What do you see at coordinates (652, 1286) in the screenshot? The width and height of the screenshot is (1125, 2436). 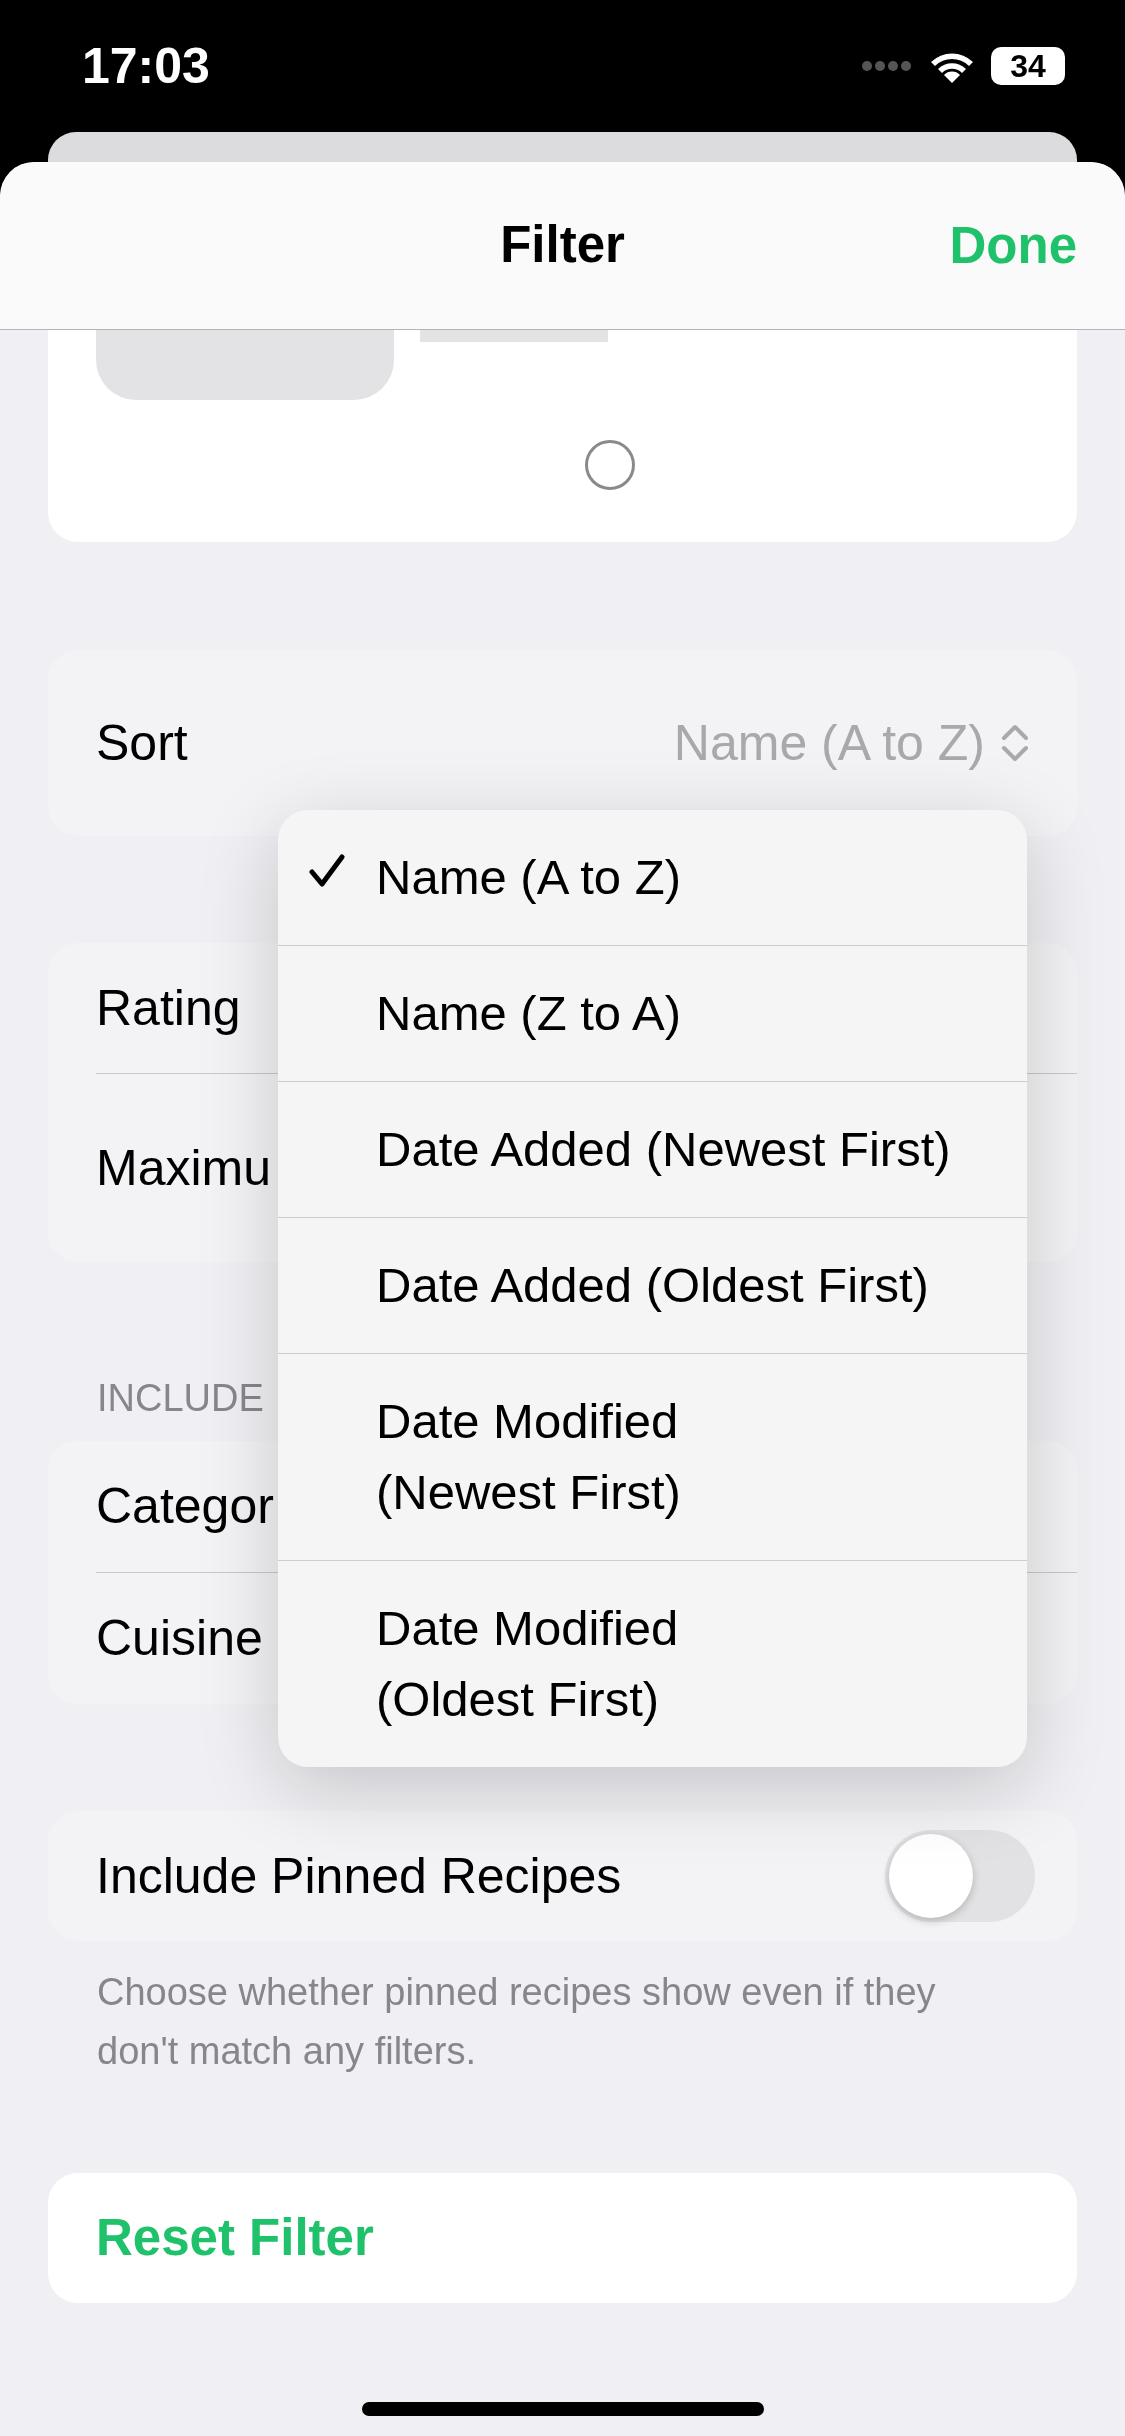 I see `menu-item: Date Added (Oldest First)` at bounding box center [652, 1286].